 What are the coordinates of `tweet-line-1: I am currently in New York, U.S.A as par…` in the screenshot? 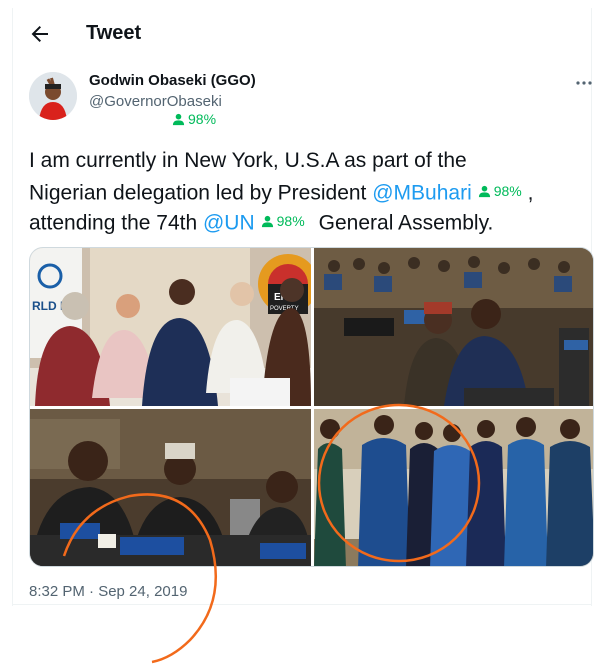 It's located at (248, 160).